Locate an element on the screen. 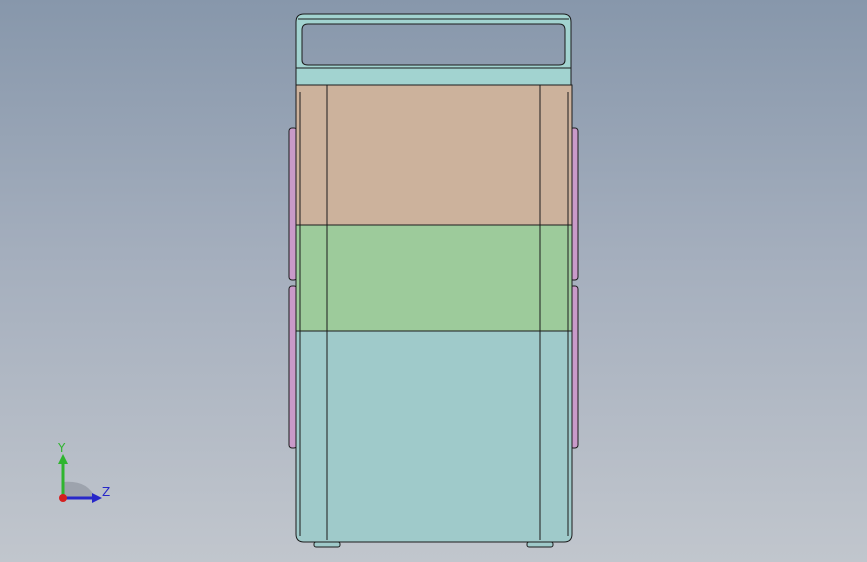 The height and width of the screenshot is (562, 867). z-axis-label: Z is located at coordinates (106, 492).